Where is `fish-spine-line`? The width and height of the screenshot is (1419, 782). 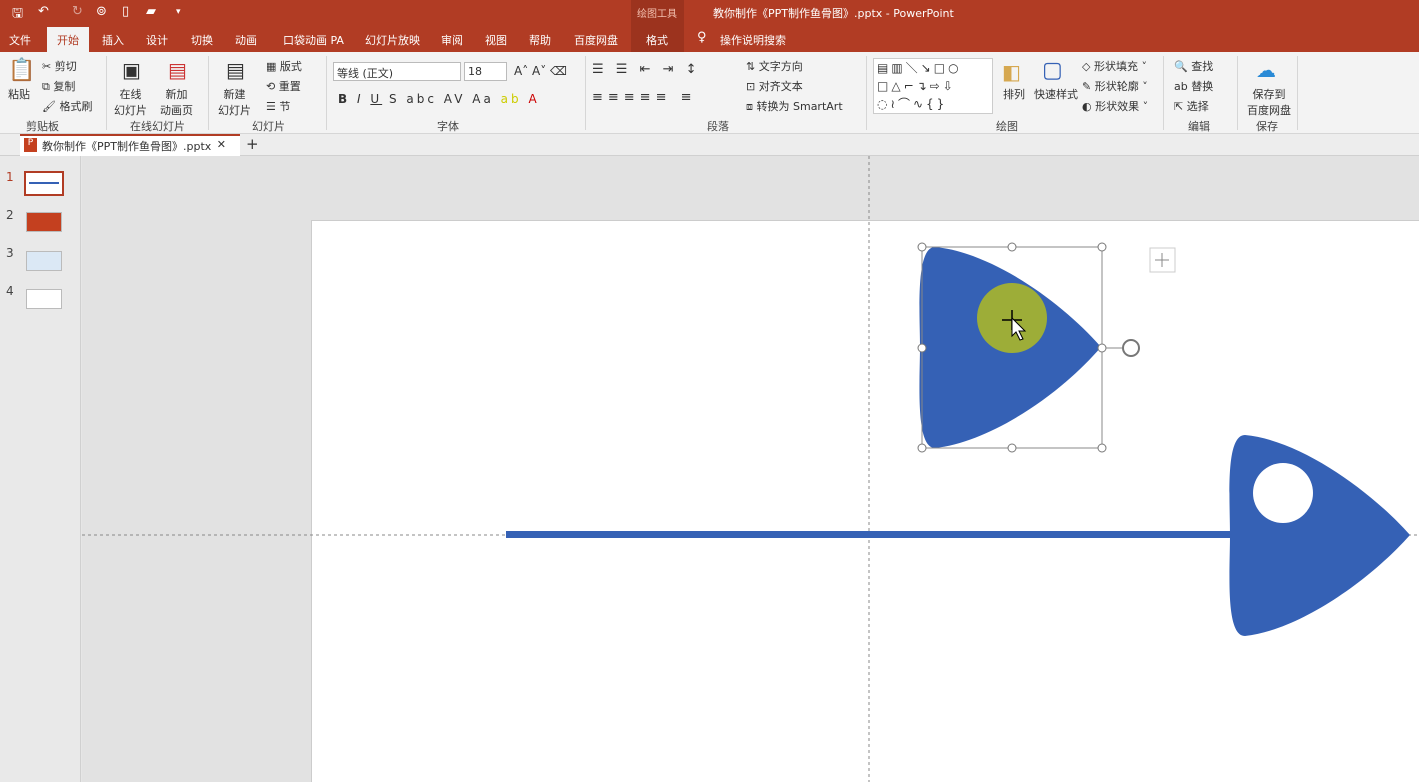
fish-spine-line is located at coordinates (876, 534).